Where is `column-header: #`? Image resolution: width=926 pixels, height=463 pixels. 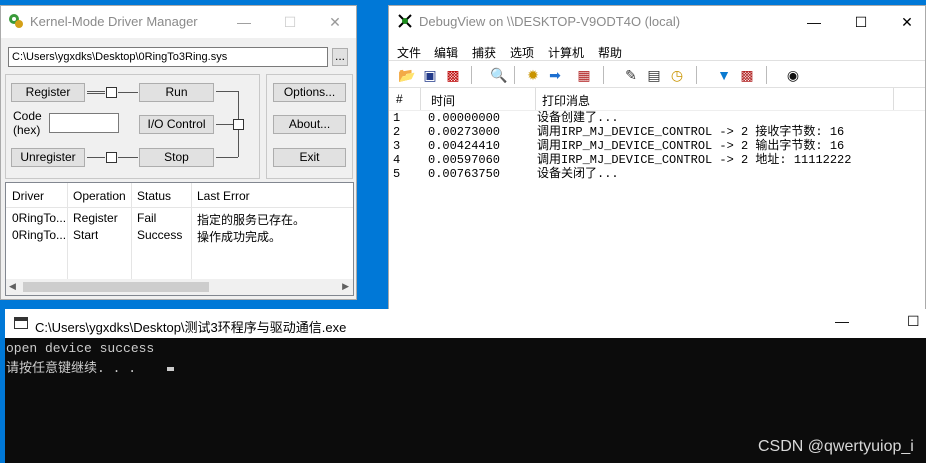 column-header: # is located at coordinates (399, 99).